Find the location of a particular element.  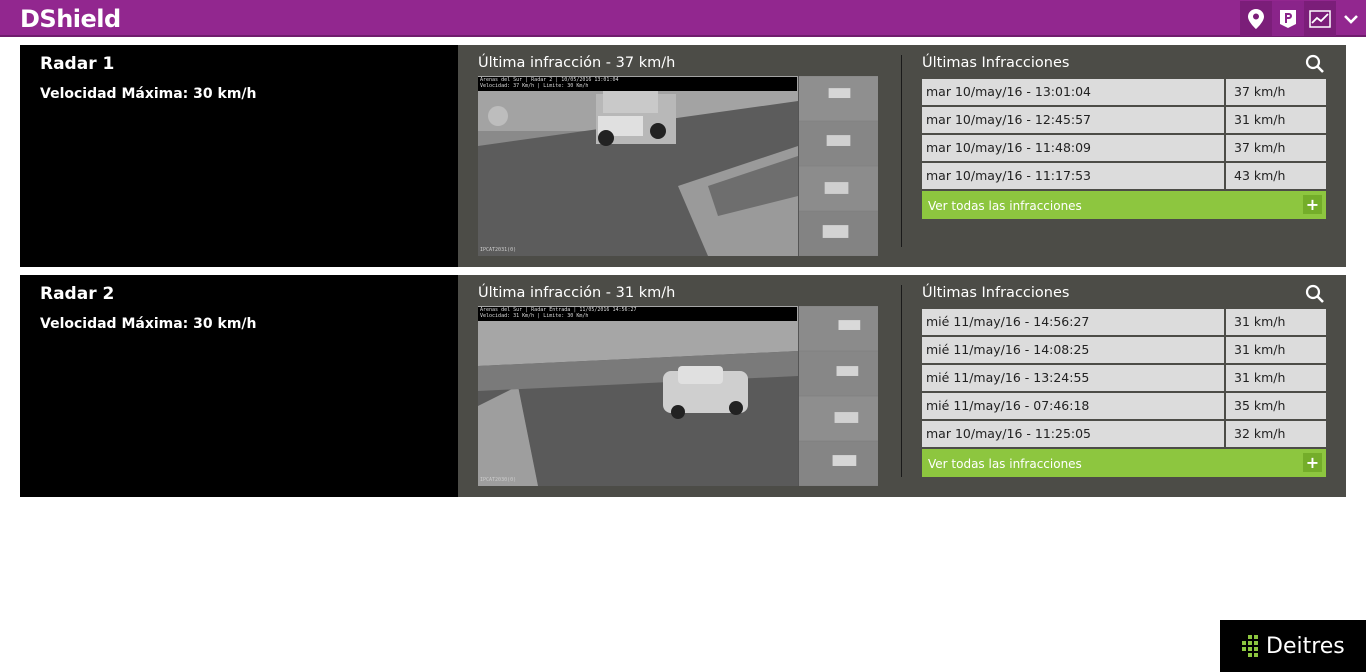

photo-watermark: IPCAT2030(0) is located at coordinates (498, 480).